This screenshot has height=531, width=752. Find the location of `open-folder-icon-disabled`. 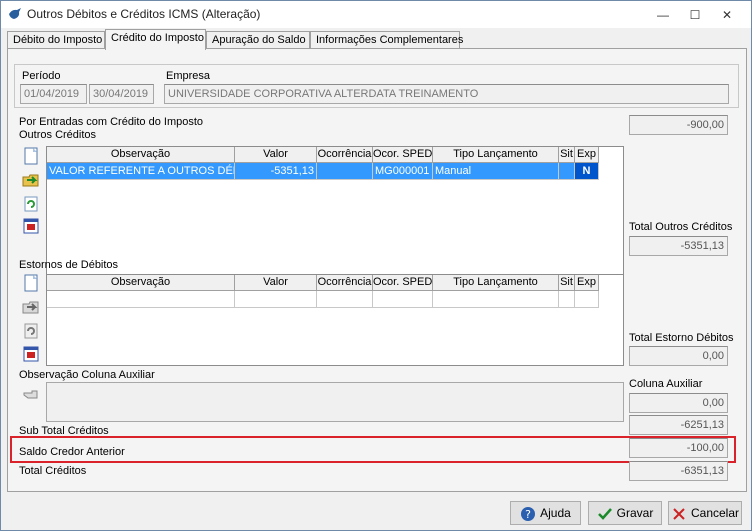

open-folder-icon-disabled is located at coordinates (31, 307).